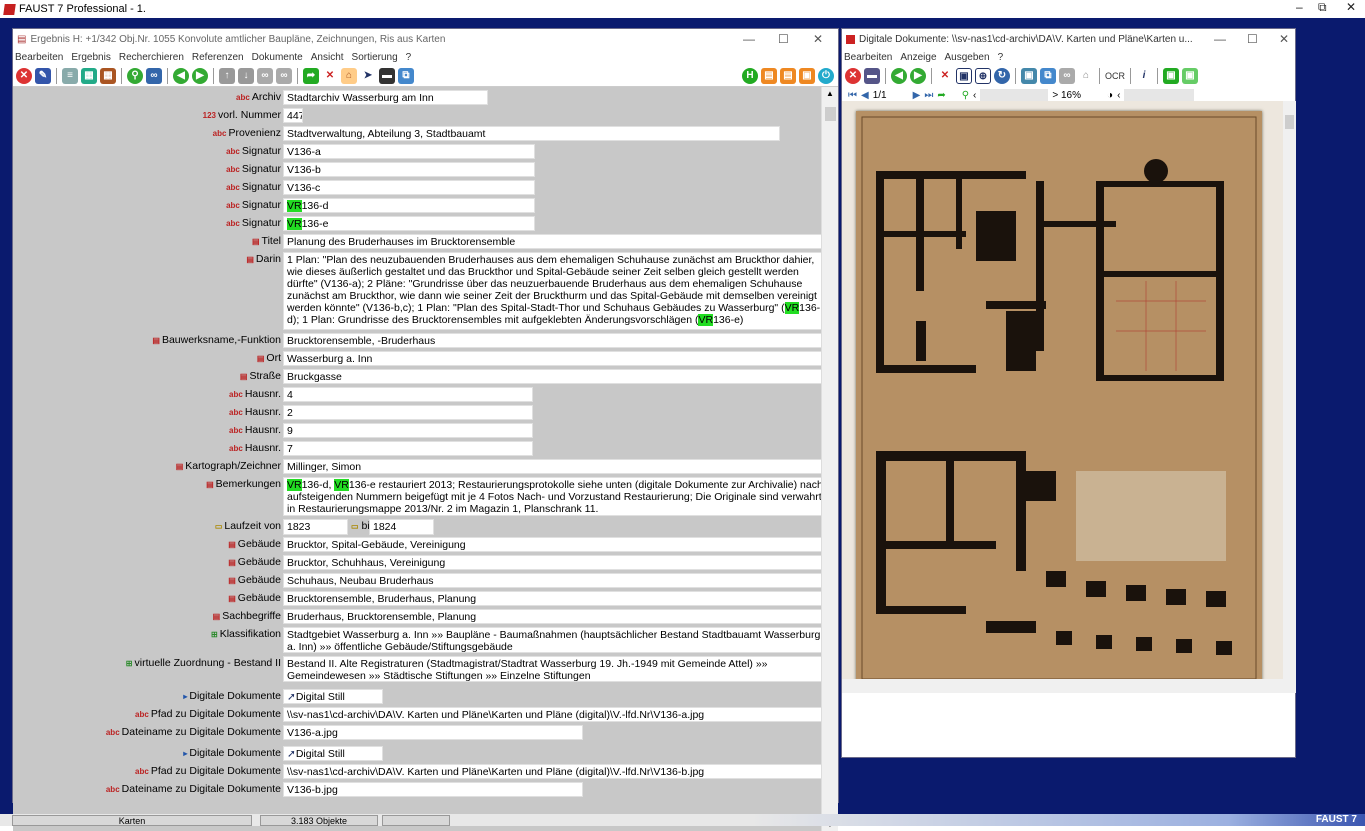 The width and height of the screenshot is (1365, 831). What do you see at coordinates (43, 75) in the screenshot?
I see `edit-icon: ✎` at bounding box center [43, 75].